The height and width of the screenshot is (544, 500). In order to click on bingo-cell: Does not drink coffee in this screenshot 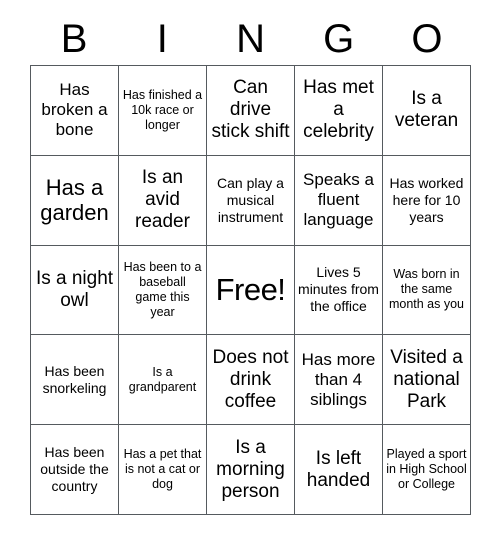, I will do `click(251, 380)`.